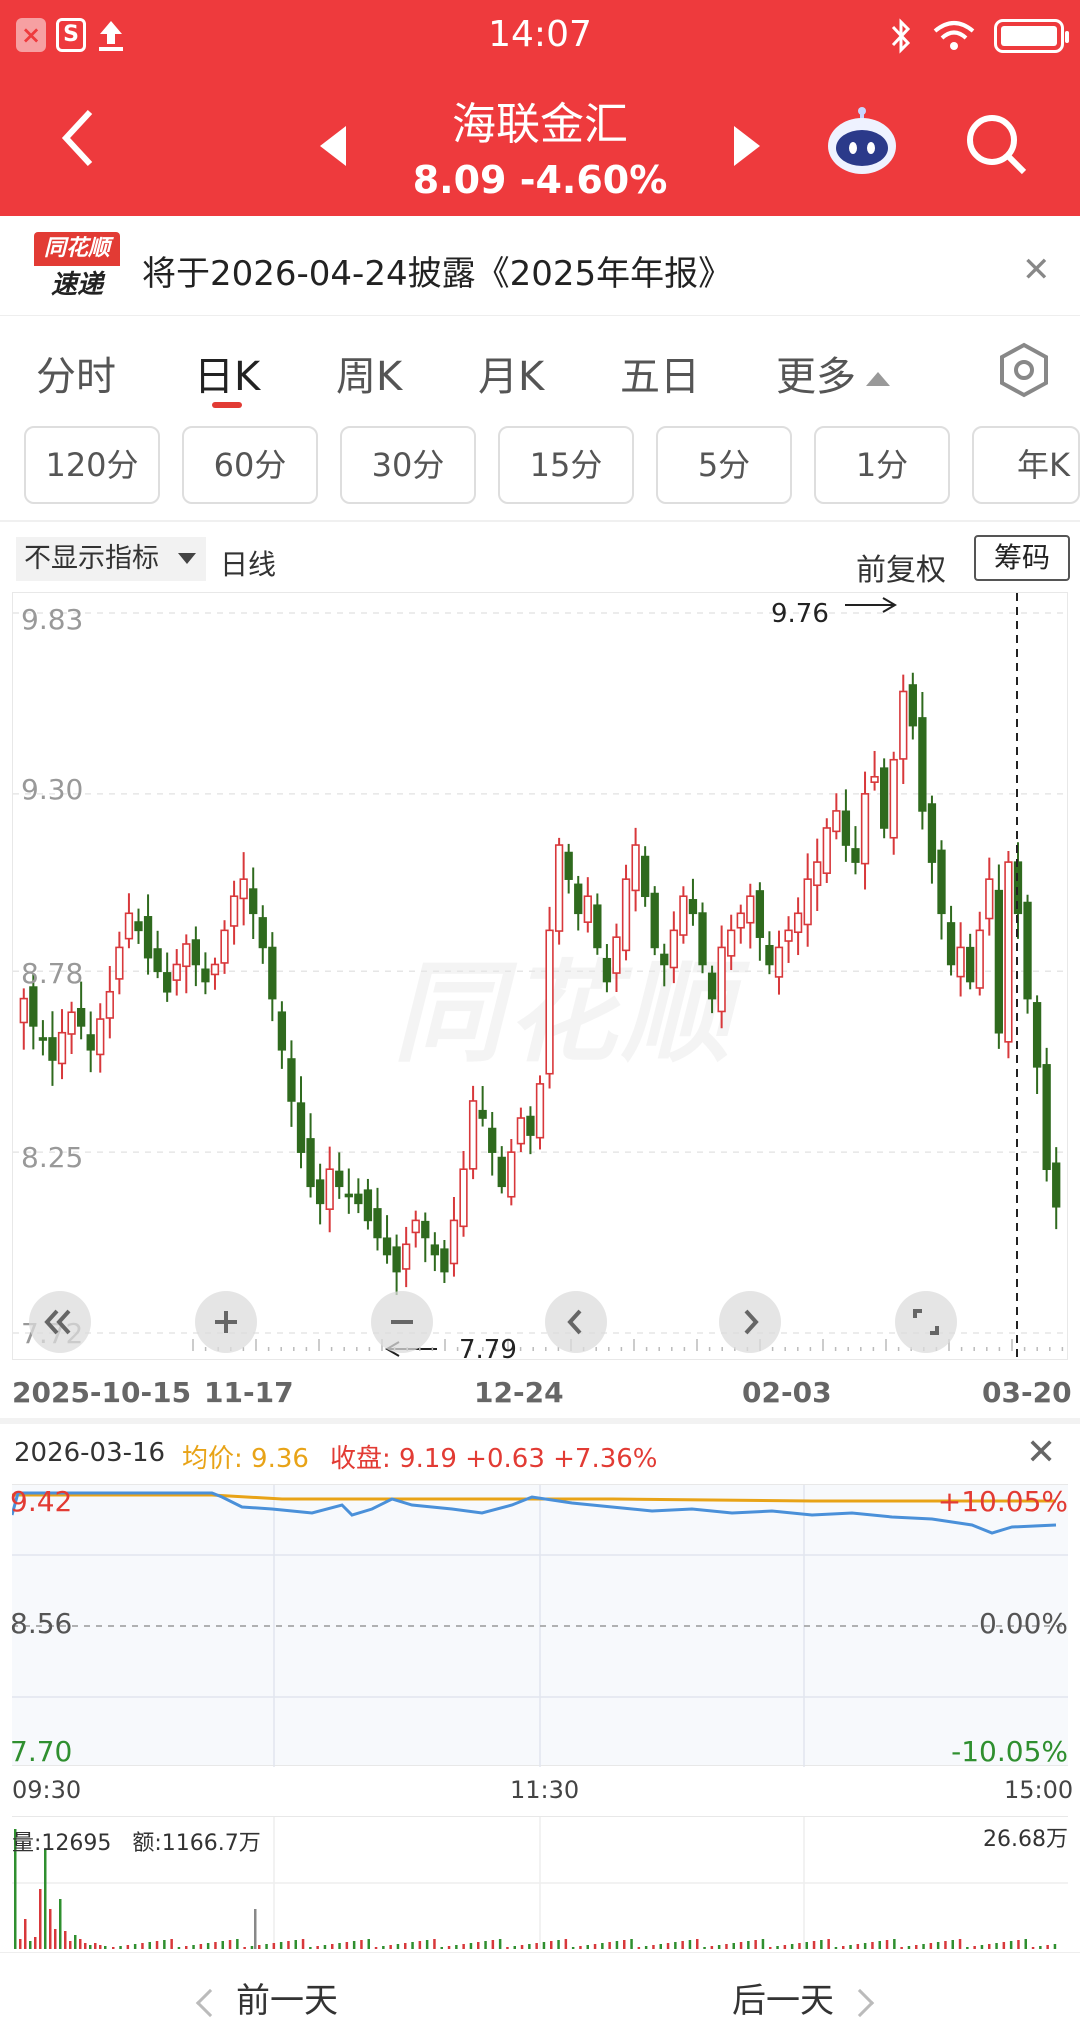 This screenshot has width=1080, height=2034. Describe the element at coordinates (882, 465) in the screenshot. I see `period-chip: 1分` at that location.